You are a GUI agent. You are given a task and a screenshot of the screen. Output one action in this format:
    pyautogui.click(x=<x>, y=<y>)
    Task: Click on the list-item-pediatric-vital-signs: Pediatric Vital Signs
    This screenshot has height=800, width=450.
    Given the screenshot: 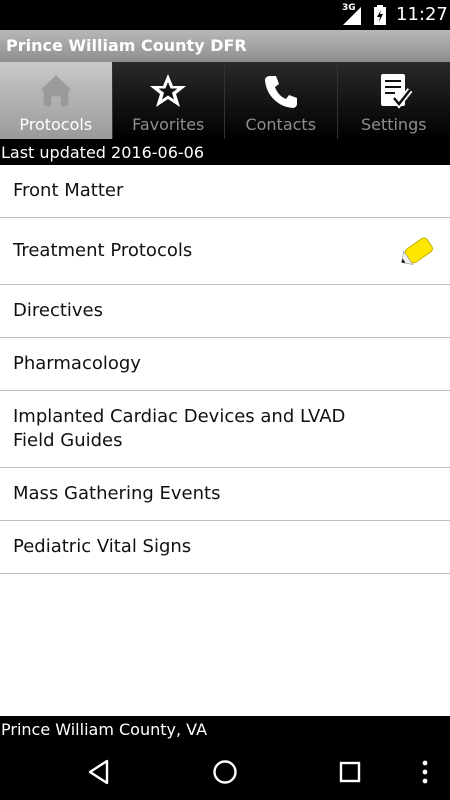 What is the action you would take?
    pyautogui.click(x=225, y=547)
    